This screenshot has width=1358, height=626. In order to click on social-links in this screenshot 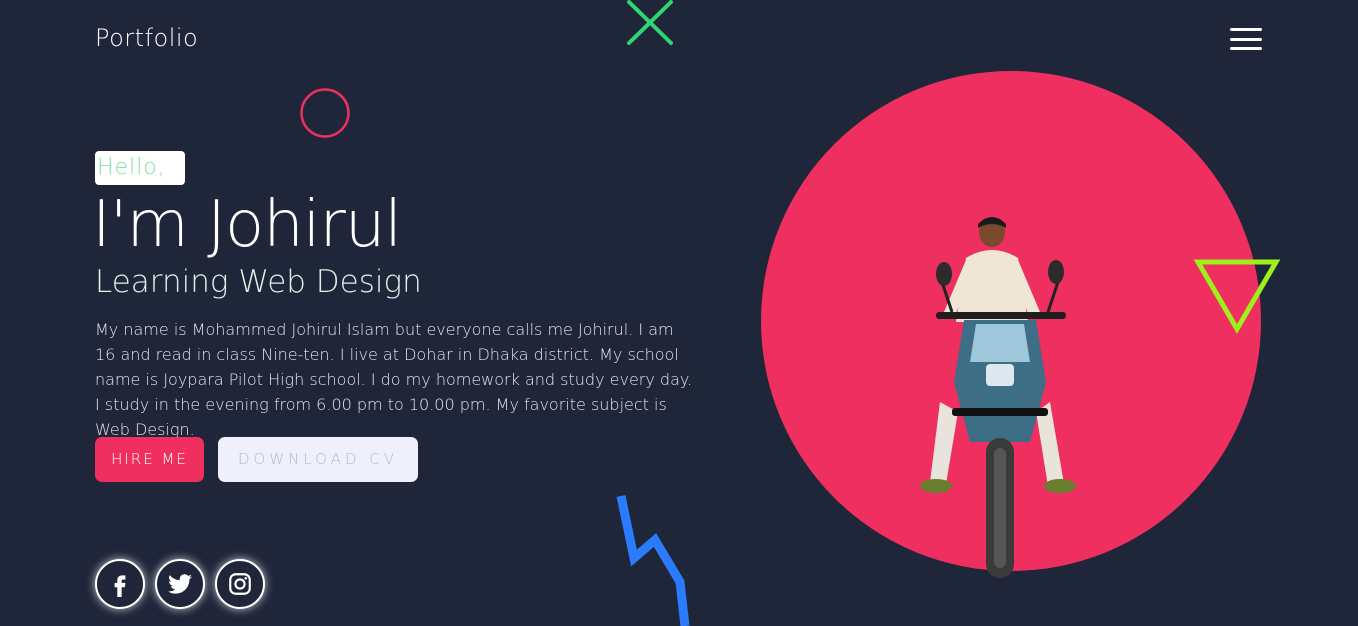, I will do `click(180, 584)`.